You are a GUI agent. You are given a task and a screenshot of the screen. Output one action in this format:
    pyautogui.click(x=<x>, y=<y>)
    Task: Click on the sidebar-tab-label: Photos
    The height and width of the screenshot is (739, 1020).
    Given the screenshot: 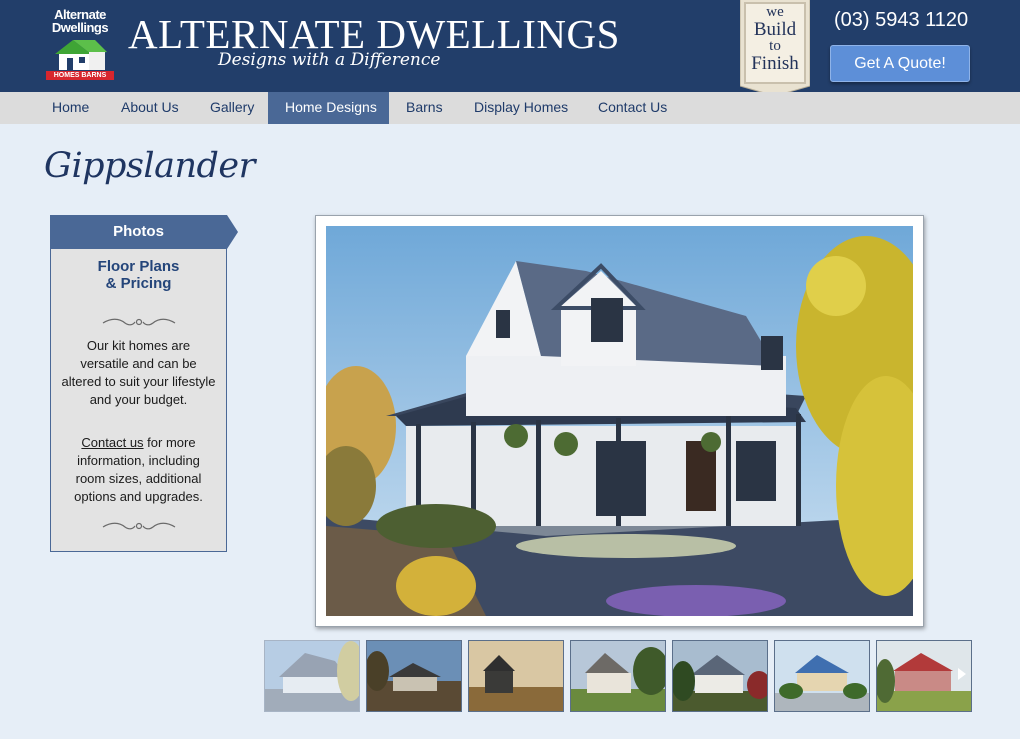 What is the action you would take?
    pyautogui.click(x=138, y=231)
    